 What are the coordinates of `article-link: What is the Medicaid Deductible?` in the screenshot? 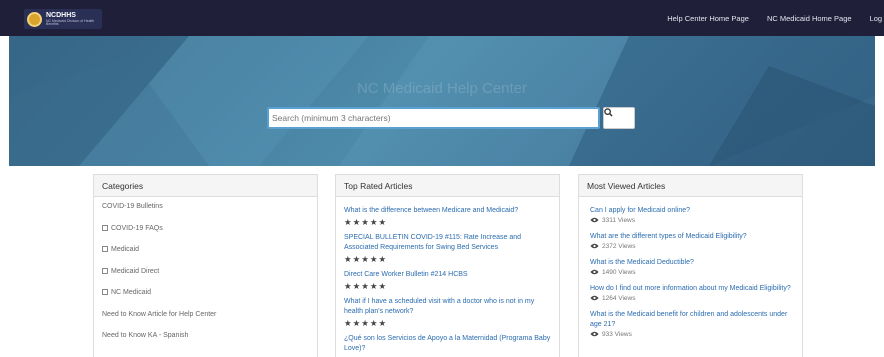 It's located at (690, 263).